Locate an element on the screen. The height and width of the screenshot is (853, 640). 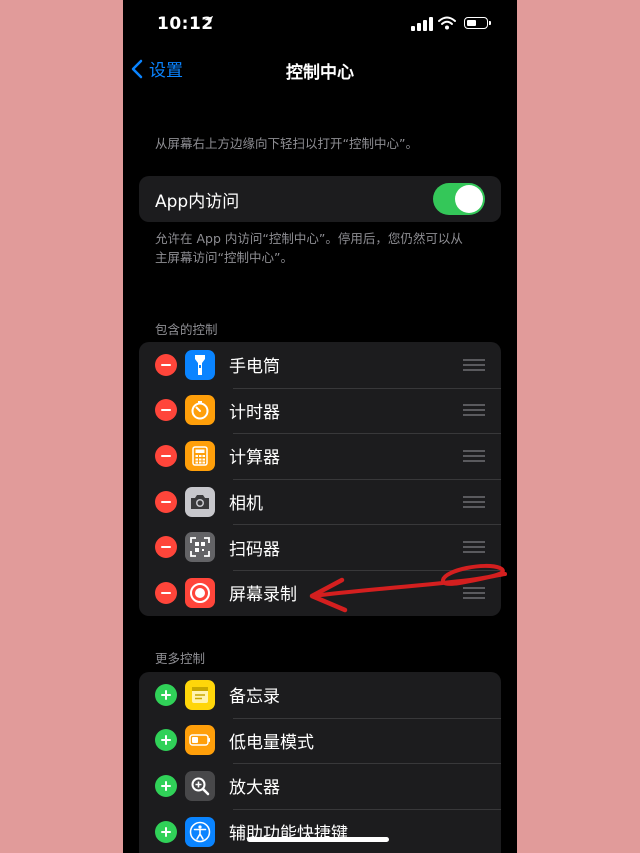
list-item: 计时器 is located at coordinates (320, 410).